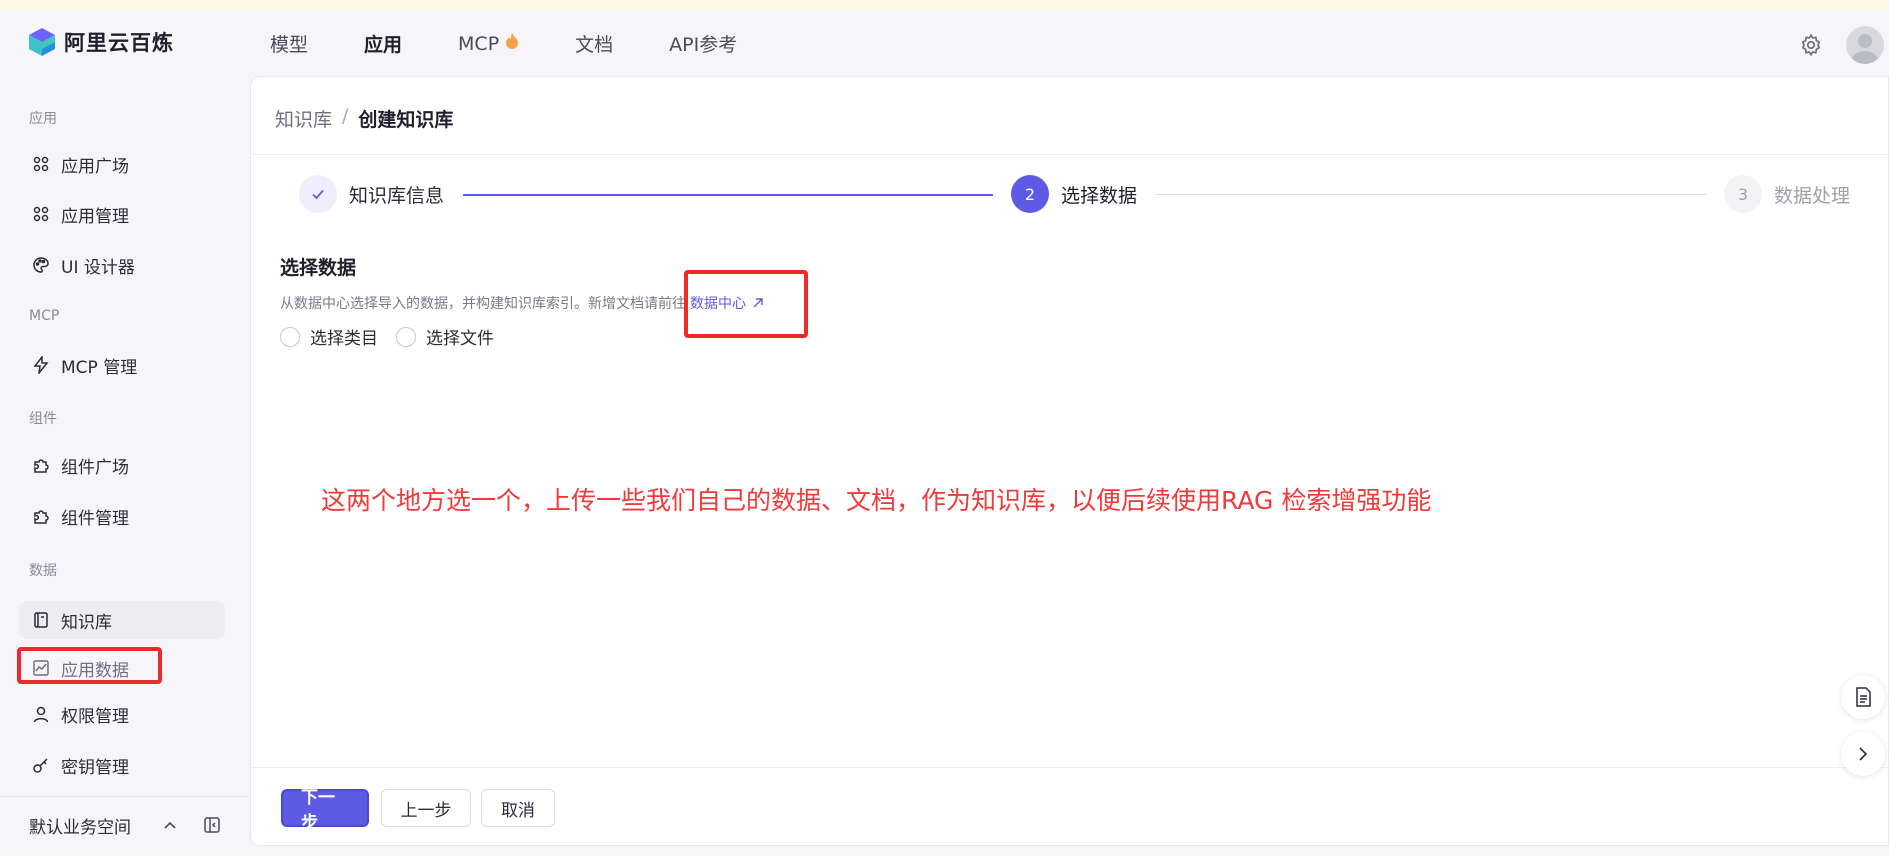 Image resolution: width=1889 pixels, height=856 pixels. I want to click on document-icon, so click(1863, 697).